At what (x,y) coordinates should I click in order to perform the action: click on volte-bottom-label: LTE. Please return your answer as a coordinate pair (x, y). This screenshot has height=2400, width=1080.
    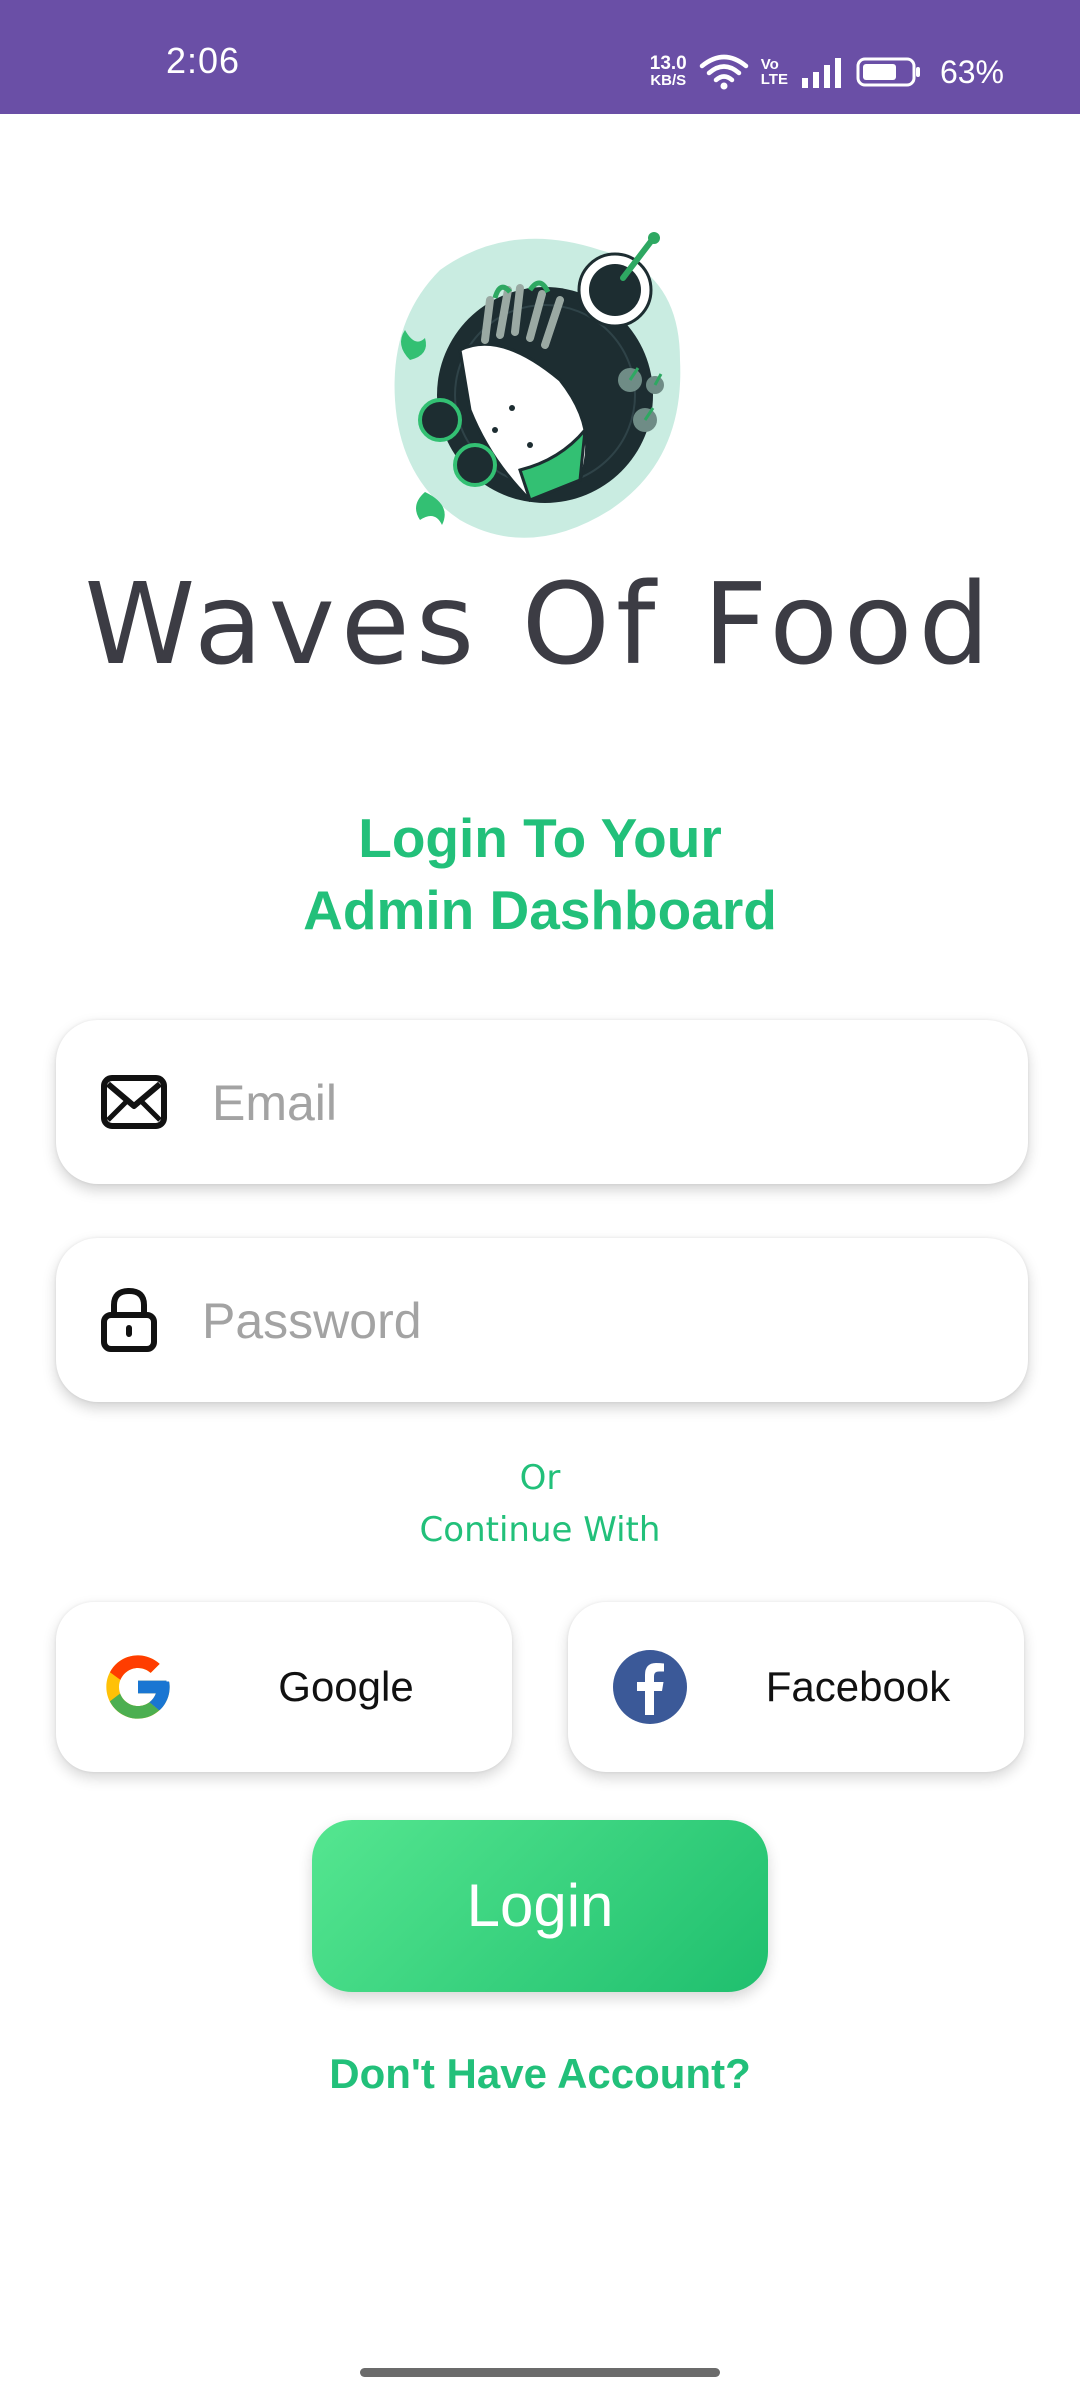
    Looking at the image, I should click on (774, 79).